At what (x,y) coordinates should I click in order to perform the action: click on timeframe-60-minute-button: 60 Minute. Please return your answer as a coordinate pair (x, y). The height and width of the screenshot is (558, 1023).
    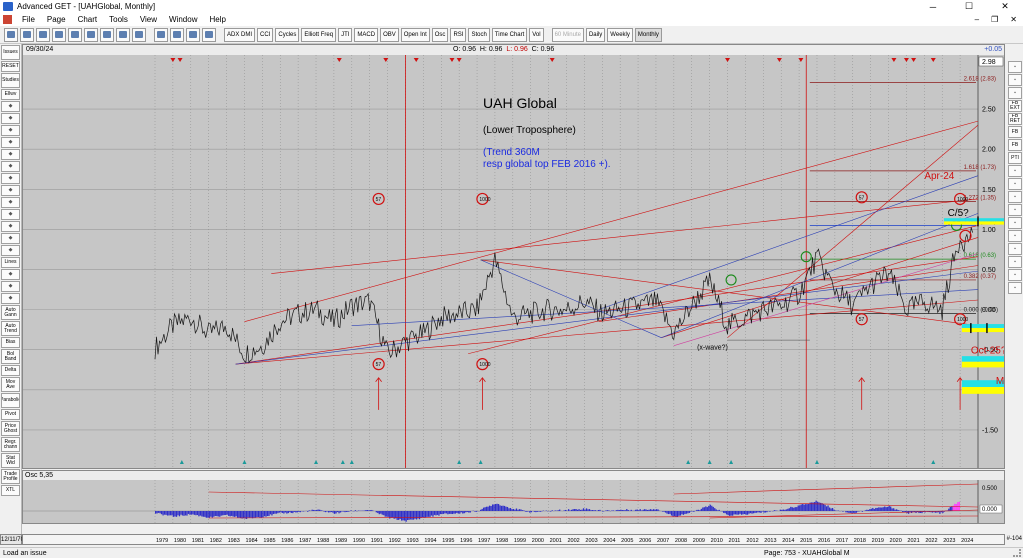
    Looking at the image, I should click on (567, 34).